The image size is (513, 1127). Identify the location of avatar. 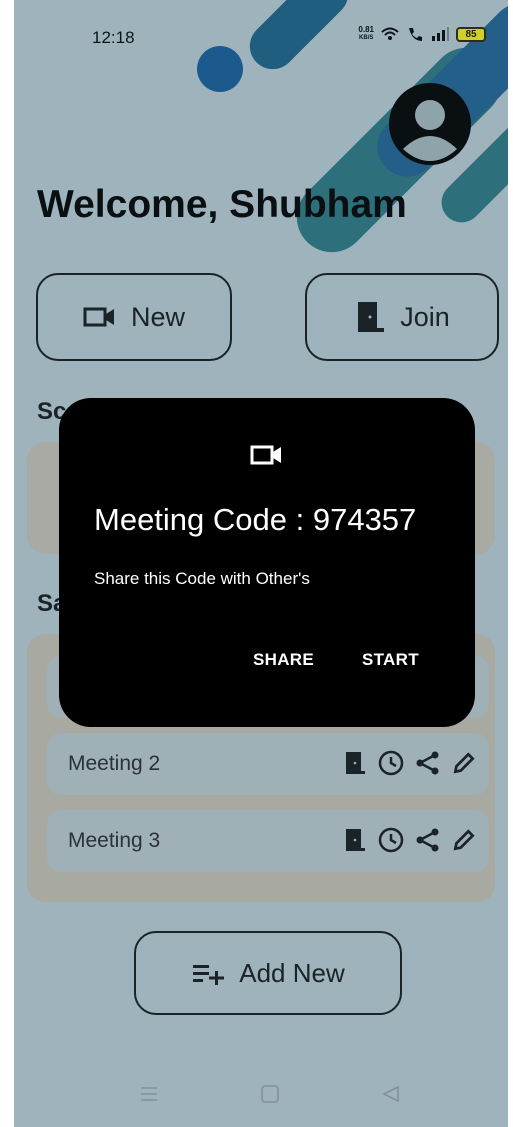
(430, 124).